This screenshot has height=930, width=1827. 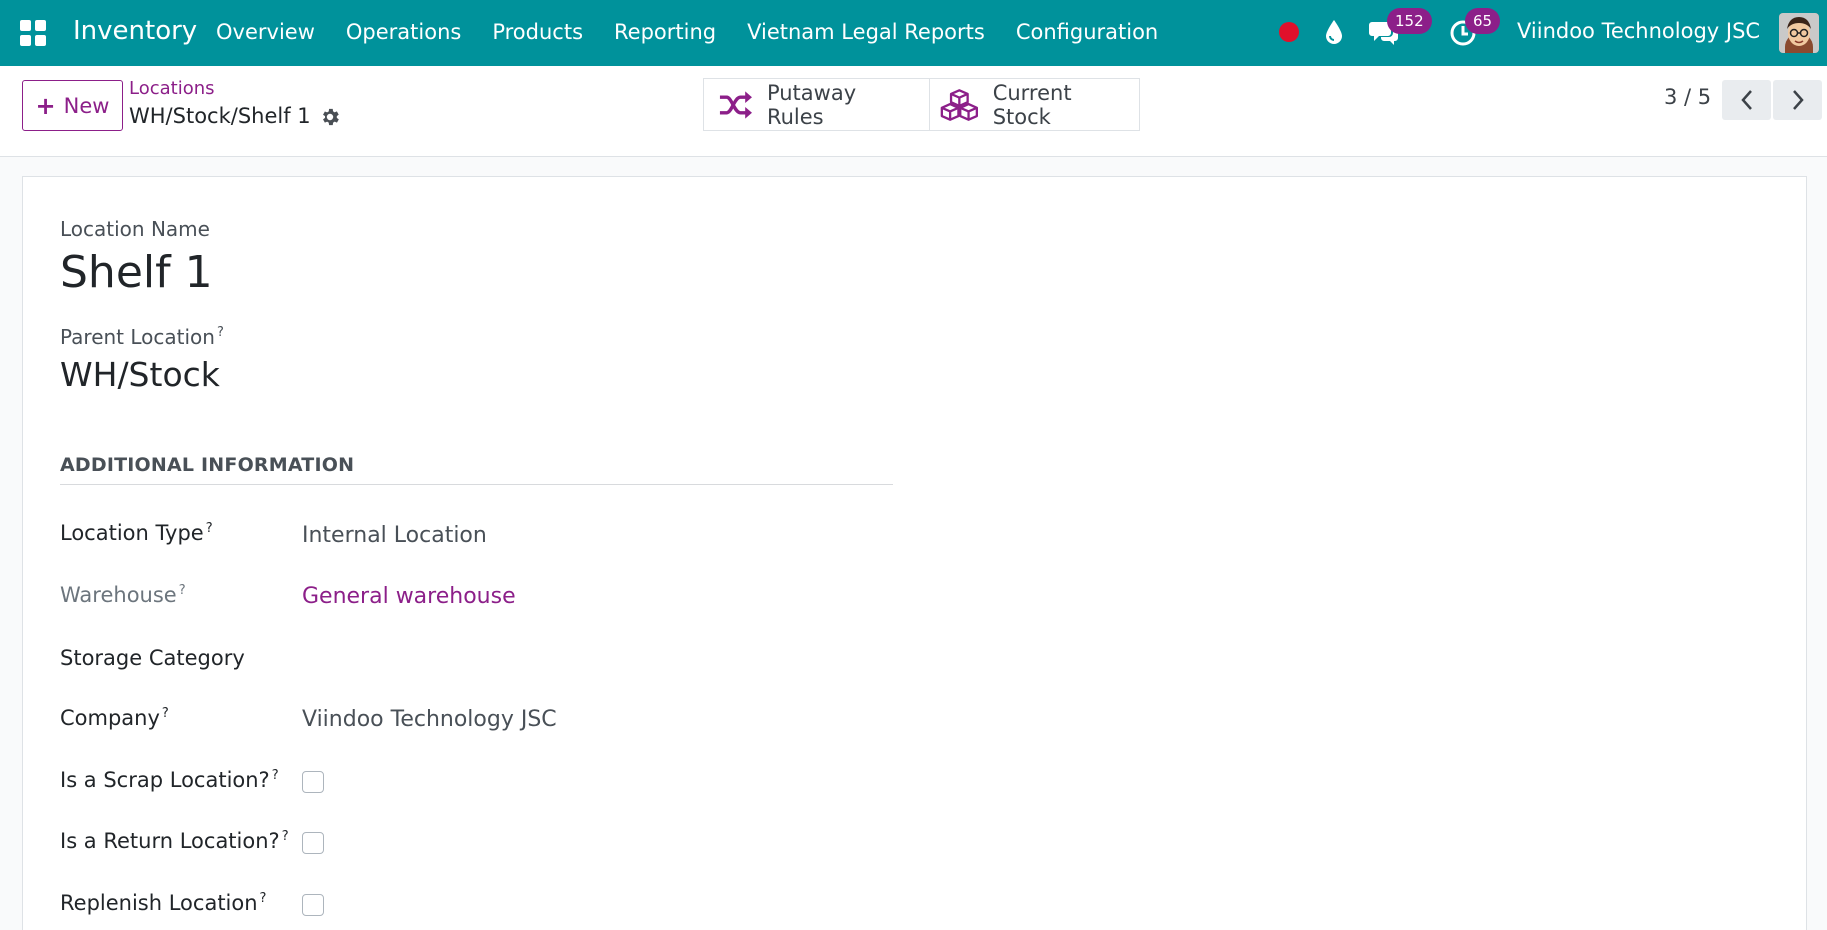 I want to click on menu-item-vietnam-legal-reports: Vietnam Legal Reports, so click(x=866, y=32).